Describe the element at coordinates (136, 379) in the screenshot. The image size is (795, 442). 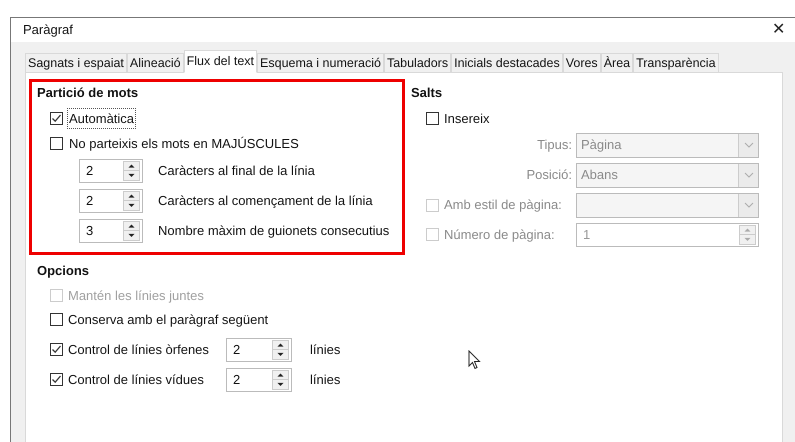
I see `checkbox-label: Control de línies vídues` at that location.